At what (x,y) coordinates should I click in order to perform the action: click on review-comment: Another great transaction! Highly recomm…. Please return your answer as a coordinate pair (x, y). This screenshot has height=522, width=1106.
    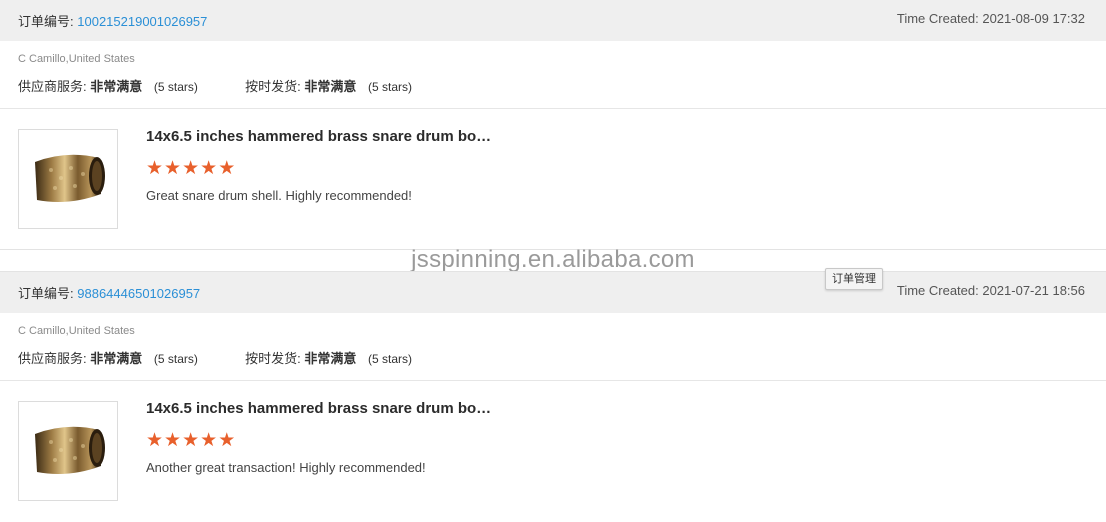
    Looking at the image, I should click on (286, 467).